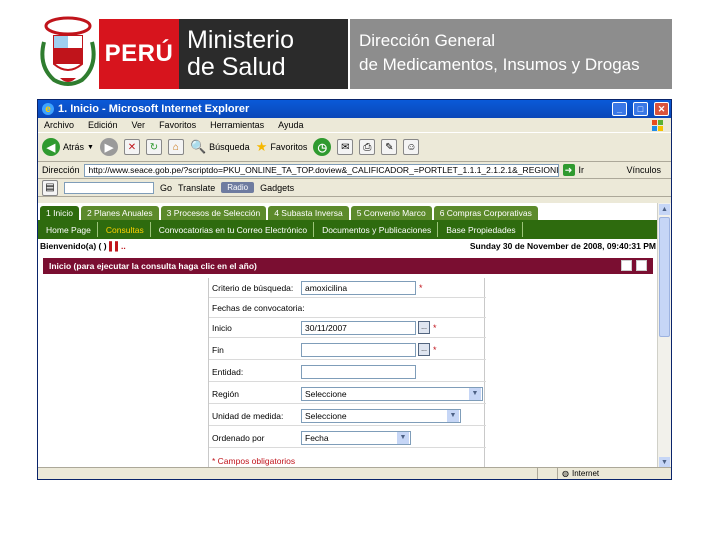  I want to click on vertical-scrollbar: ▲ ▼, so click(664, 336).